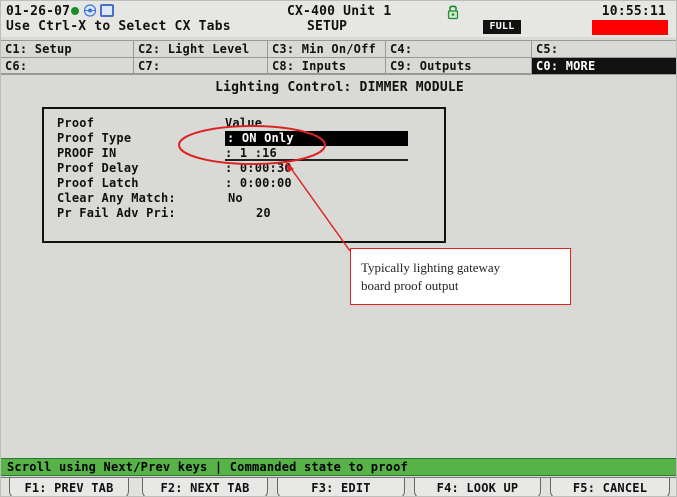 The image size is (677, 497). I want to click on window-icon, so click(107, 10).